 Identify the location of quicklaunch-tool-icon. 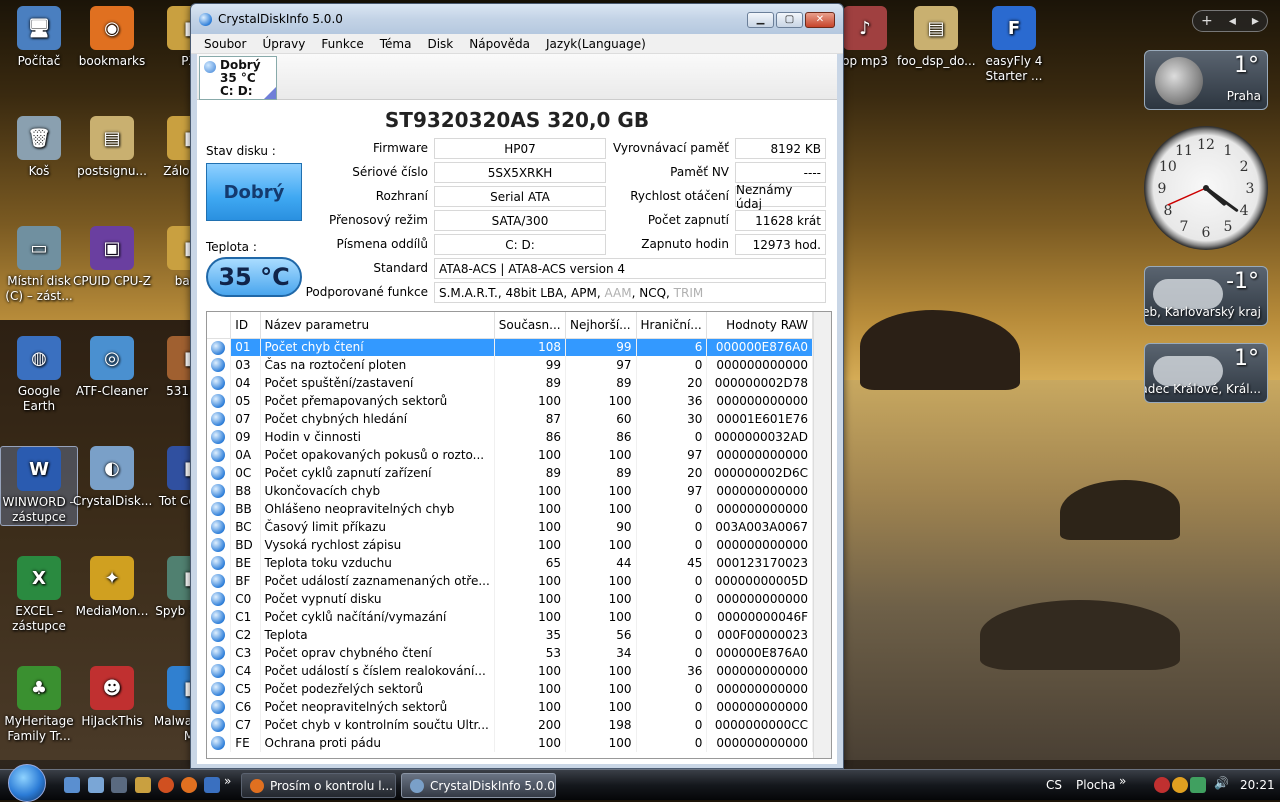
(143, 785).